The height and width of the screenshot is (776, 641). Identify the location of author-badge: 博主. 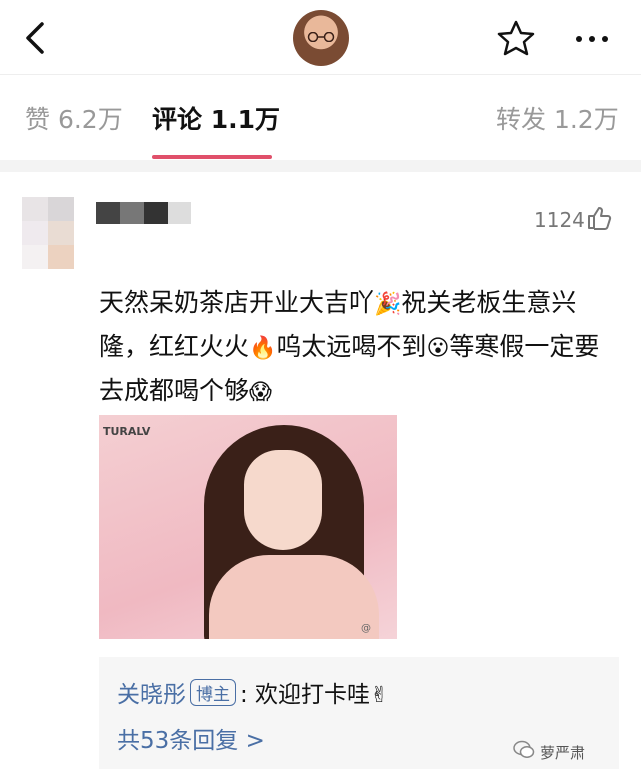
(213, 692).